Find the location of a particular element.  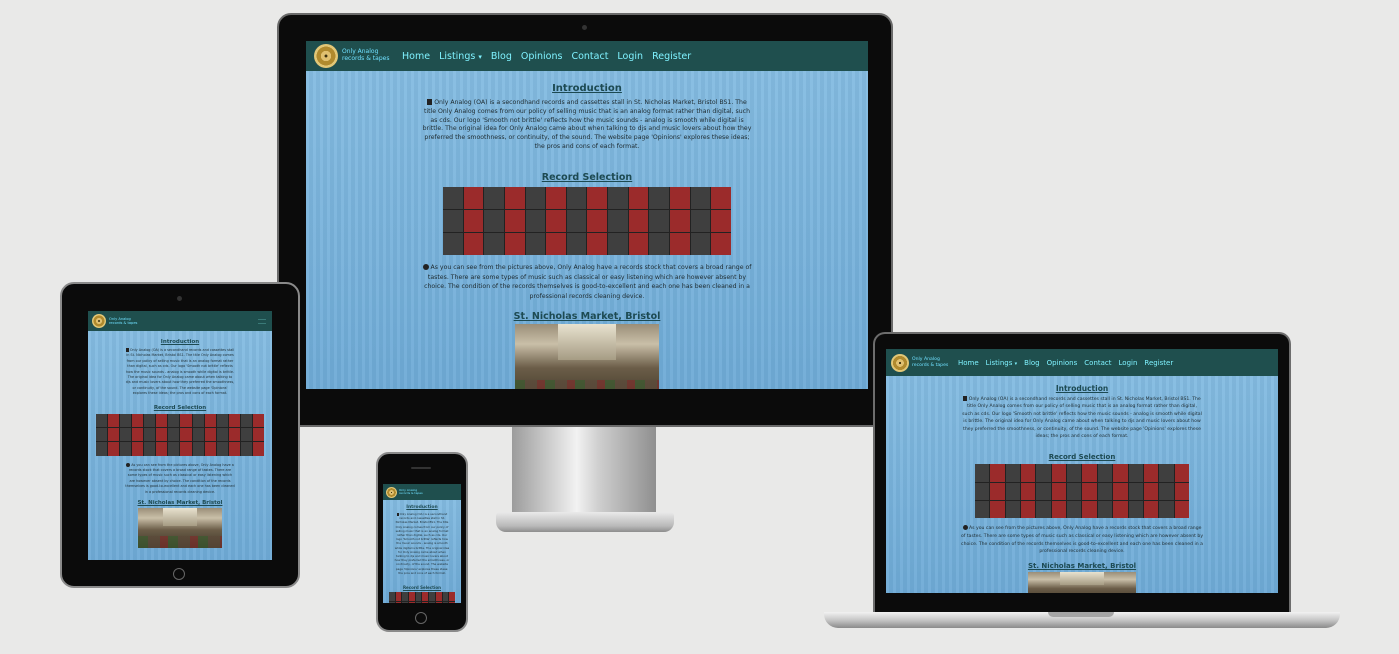

nav-home: Home is located at coordinates (416, 56).